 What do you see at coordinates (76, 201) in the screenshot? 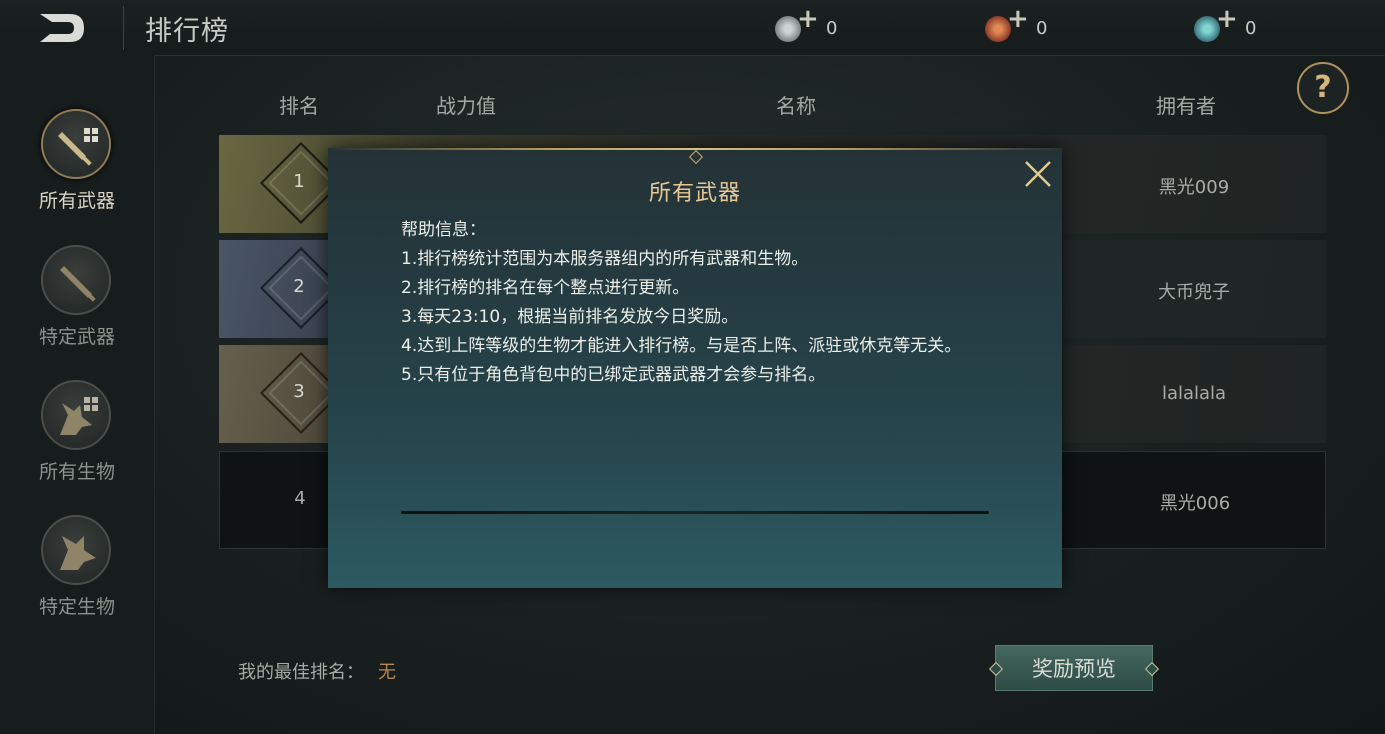
I see `sidebar-item-label: 所有武器` at bounding box center [76, 201].